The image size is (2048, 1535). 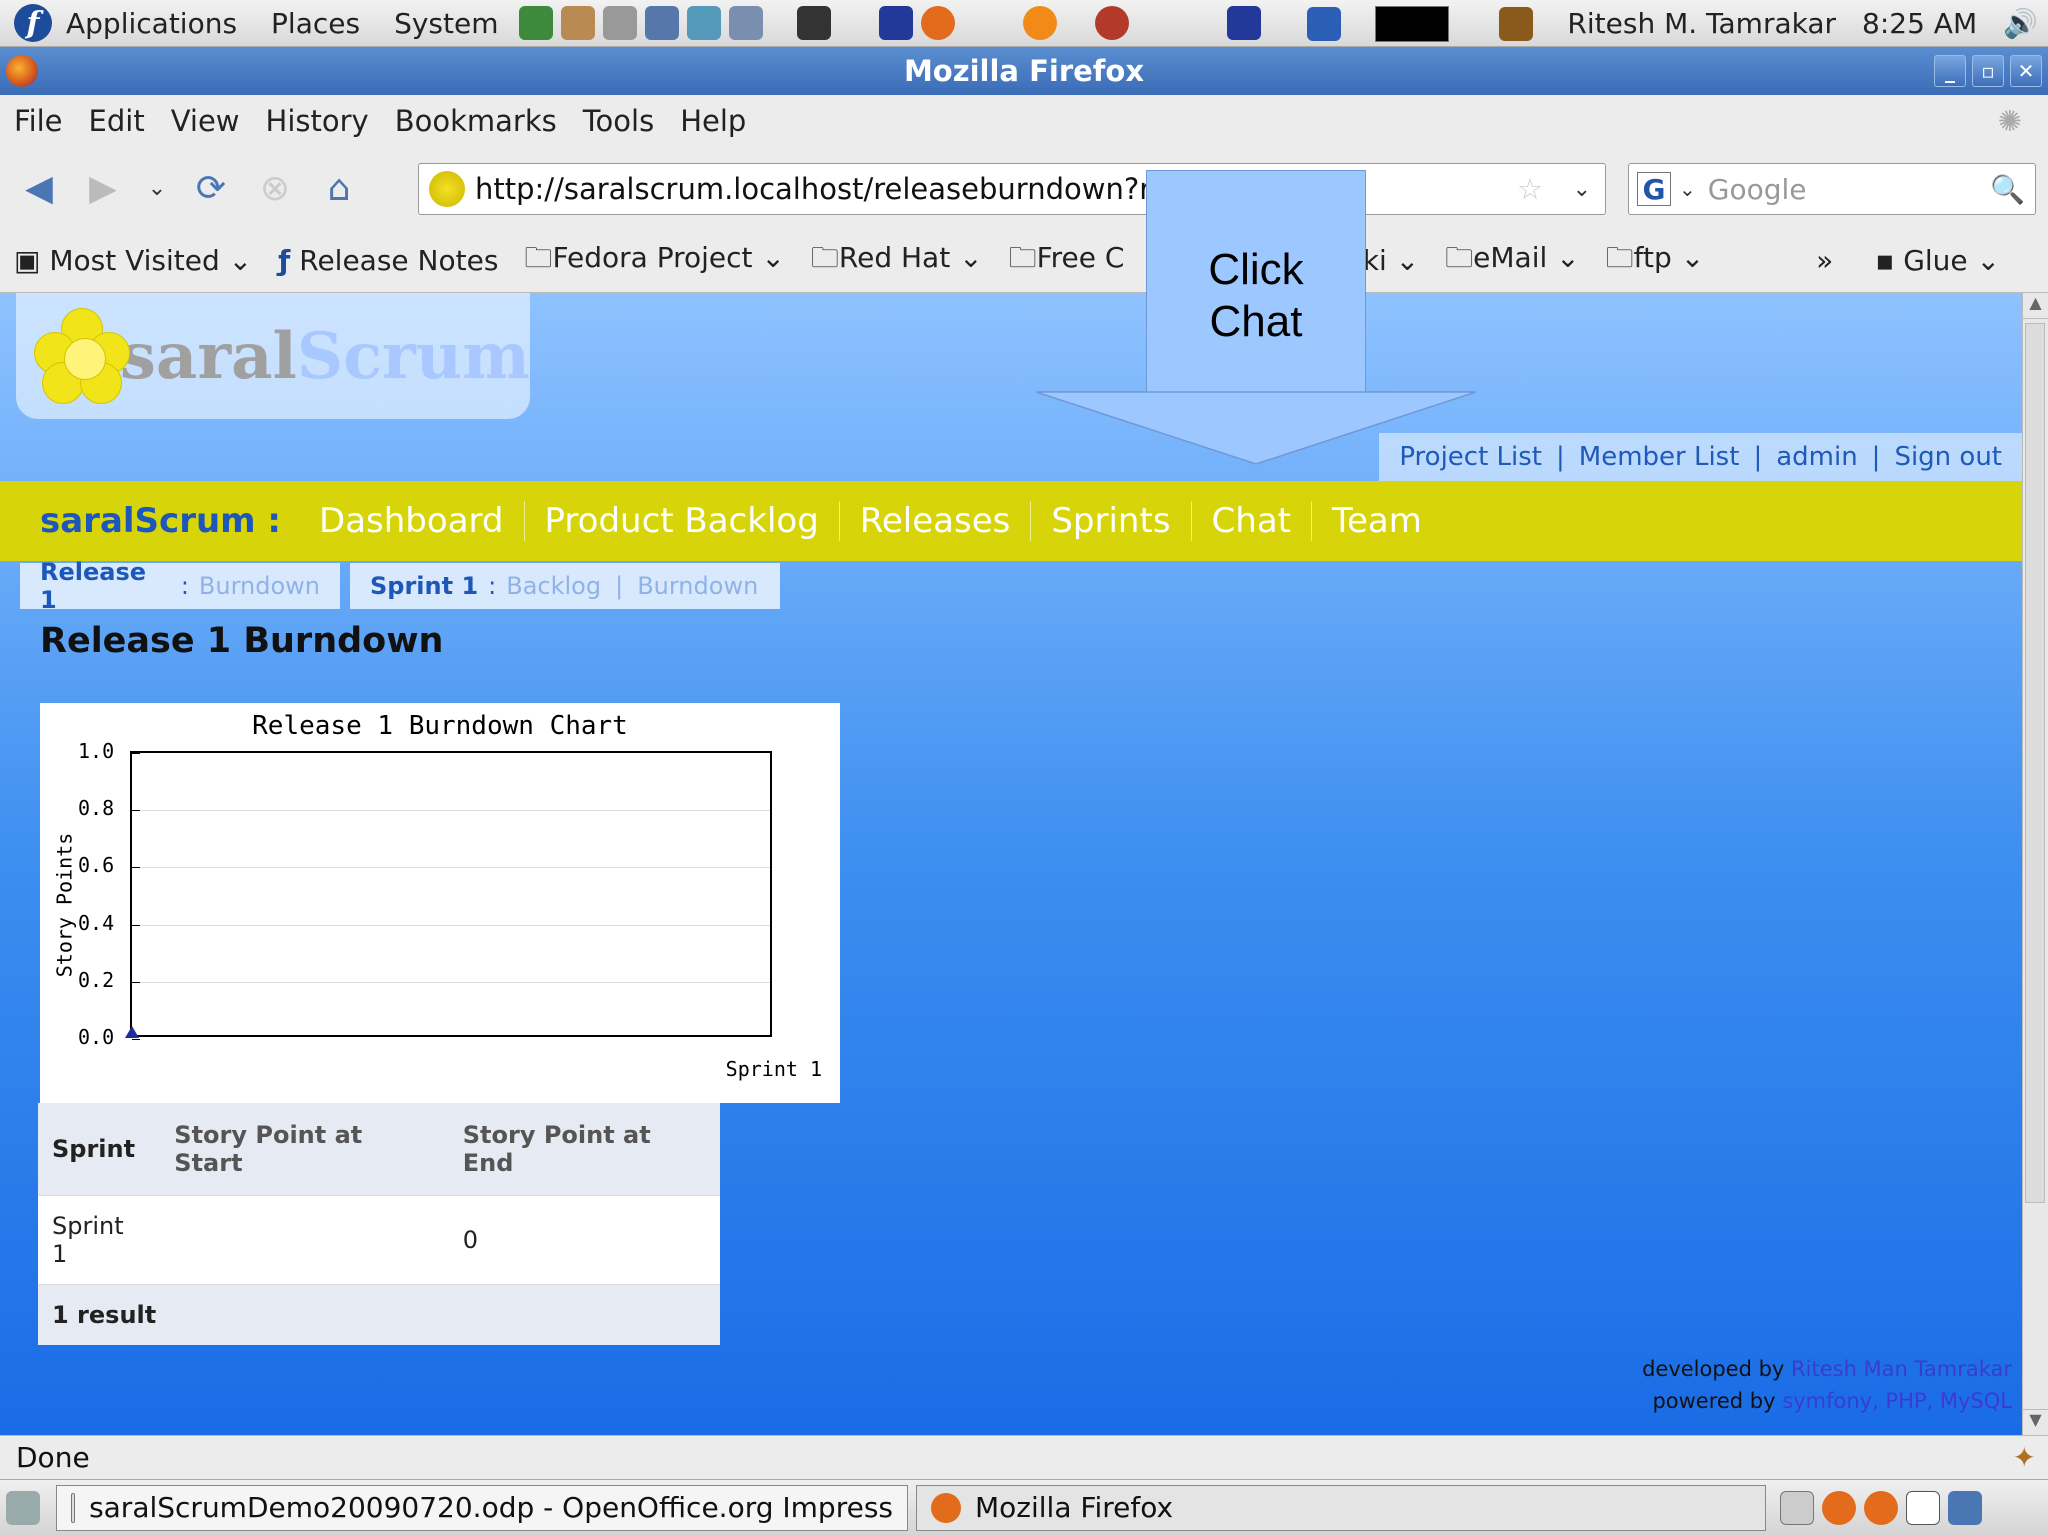 I want to click on trash-icon, so click(x=1965, y=1507).